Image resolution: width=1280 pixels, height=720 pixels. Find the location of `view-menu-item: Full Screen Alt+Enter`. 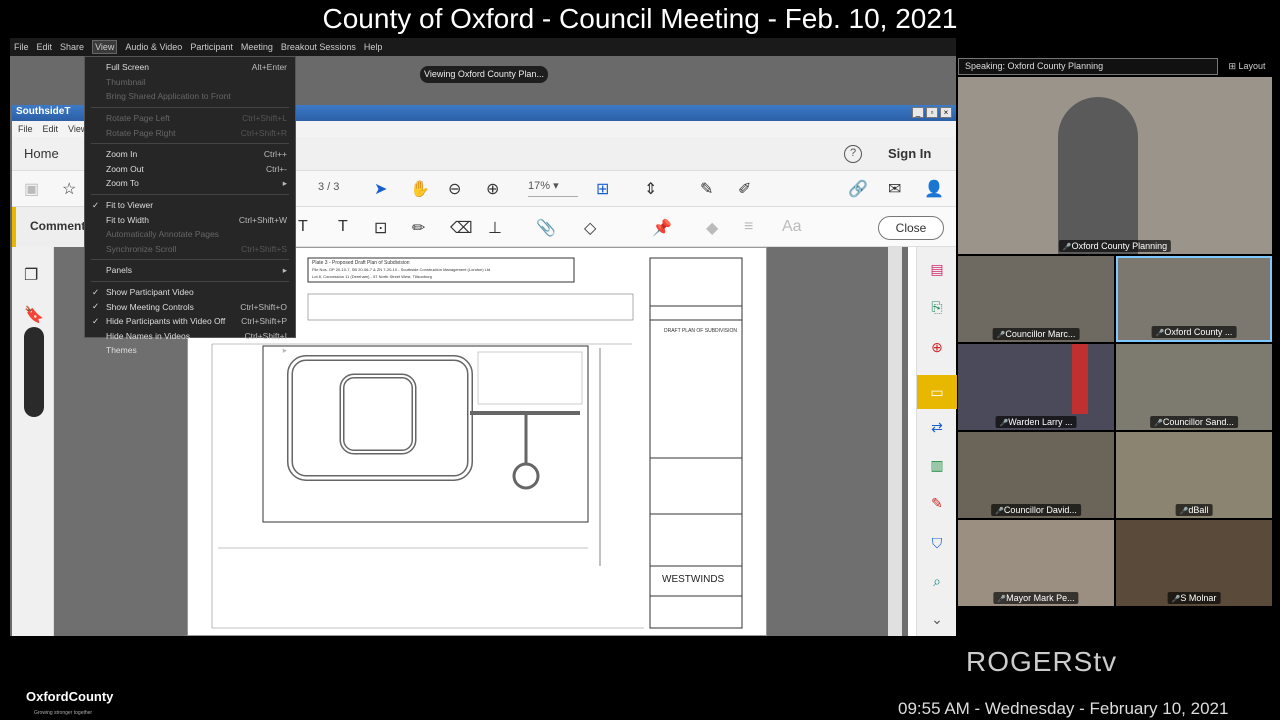

view-menu-item: Full Screen Alt+Enter is located at coordinates (190, 67).